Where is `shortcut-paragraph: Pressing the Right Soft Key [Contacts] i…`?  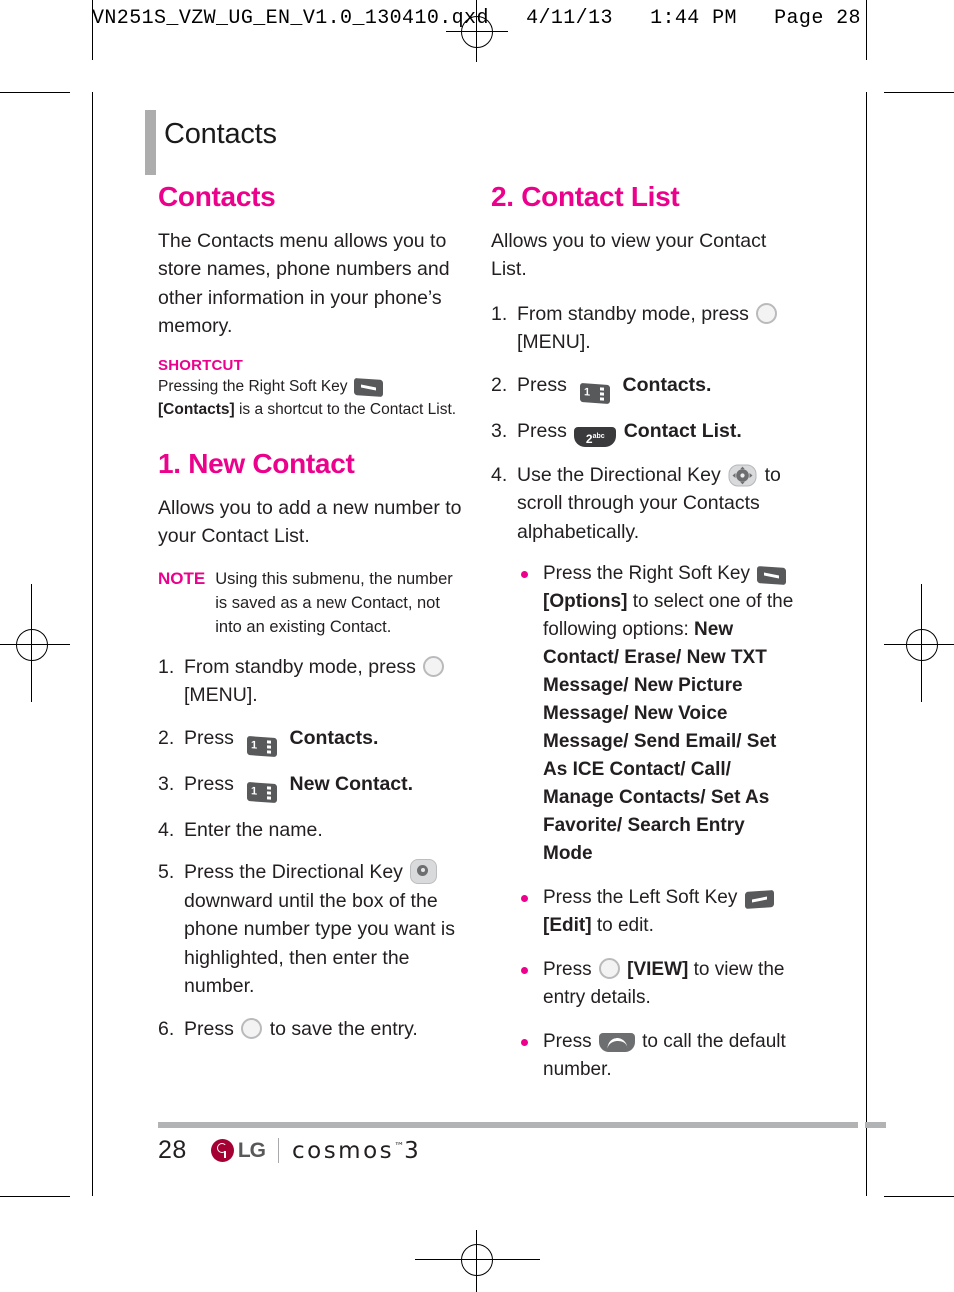
shortcut-paragraph: Pressing the Right Soft Key [Contacts] i… is located at coordinates (311, 398).